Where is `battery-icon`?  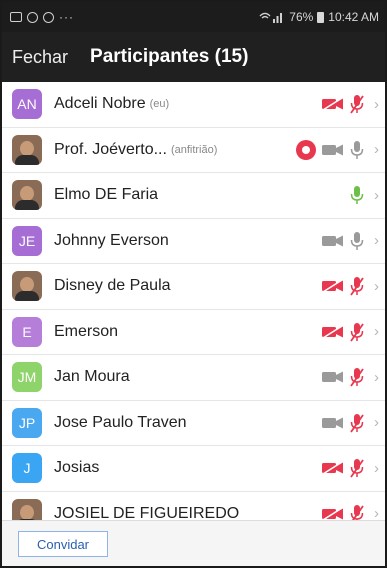
battery-icon is located at coordinates (321, 17).